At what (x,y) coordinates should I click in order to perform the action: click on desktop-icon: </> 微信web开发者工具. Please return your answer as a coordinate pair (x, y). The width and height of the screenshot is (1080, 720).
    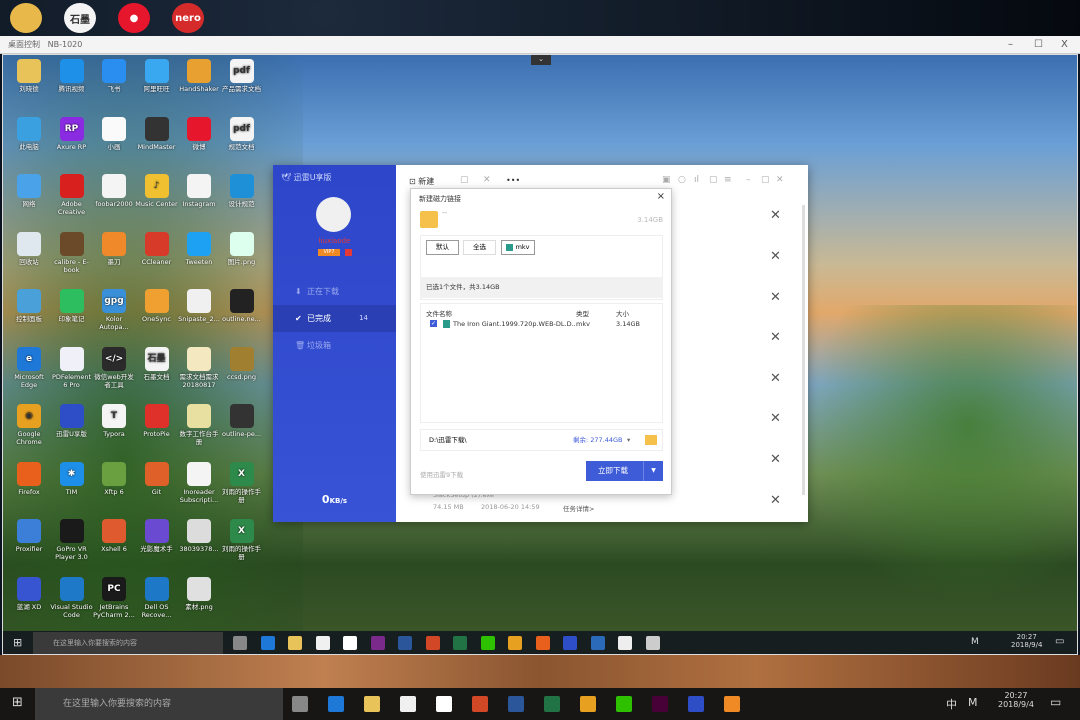
    Looking at the image, I should click on (114, 367).